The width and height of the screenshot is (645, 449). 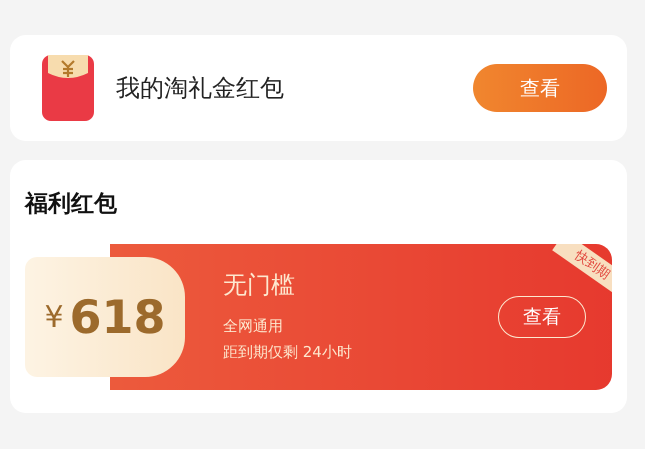 What do you see at coordinates (68, 88) in the screenshot?
I see `envelope-icon` at bounding box center [68, 88].